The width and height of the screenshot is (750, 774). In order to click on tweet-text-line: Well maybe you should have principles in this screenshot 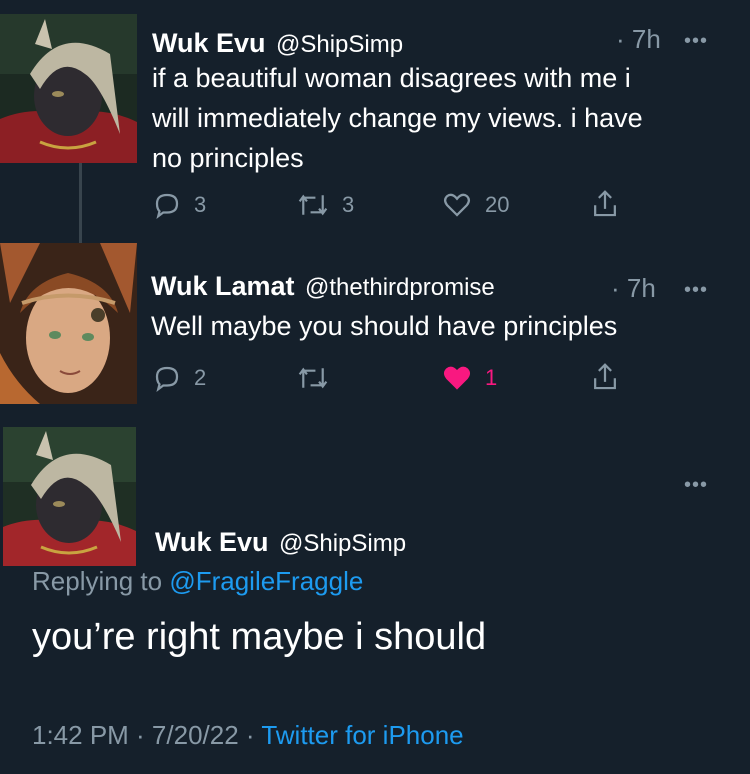, I will do `click(384, 326)`.